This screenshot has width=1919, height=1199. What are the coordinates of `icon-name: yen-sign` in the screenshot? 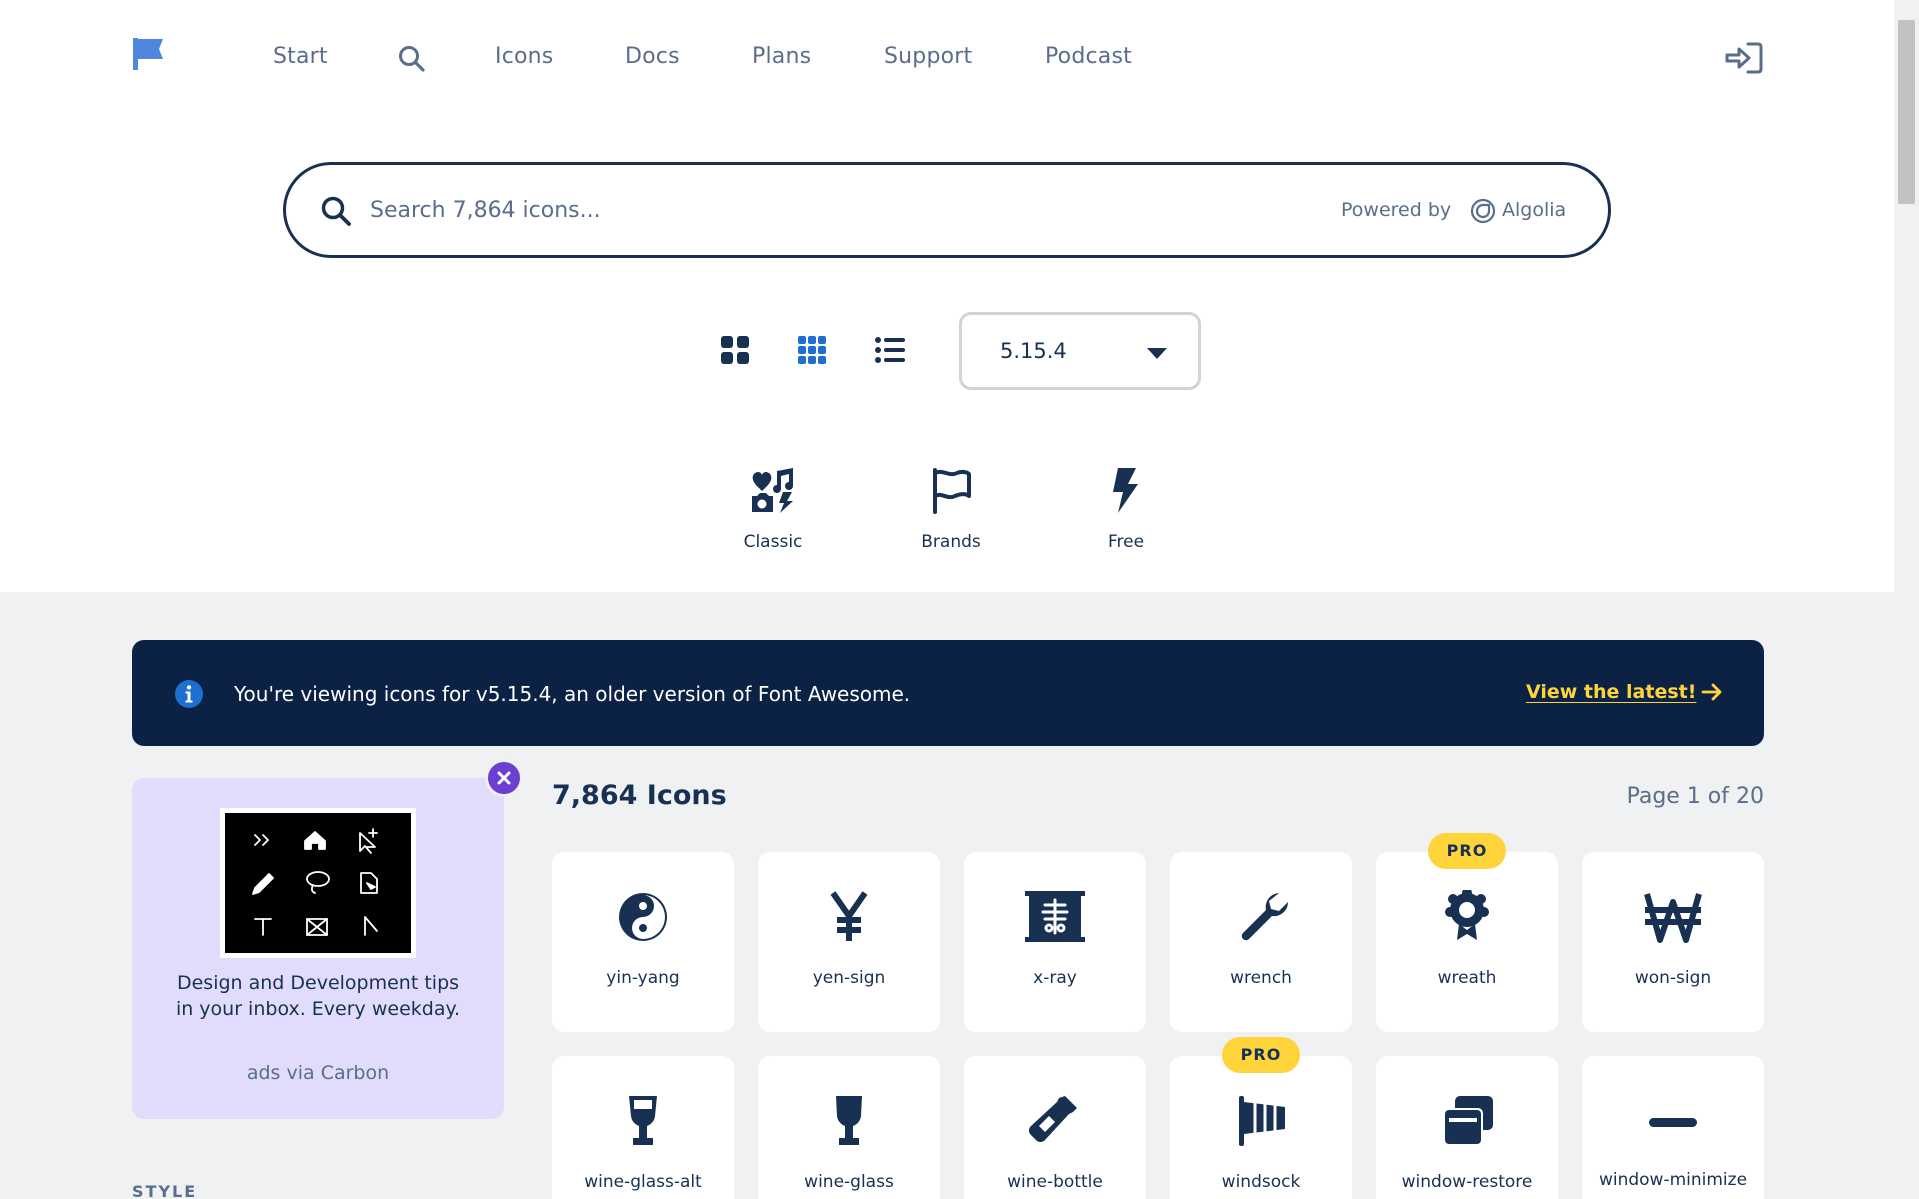 It's located at (849, 978).